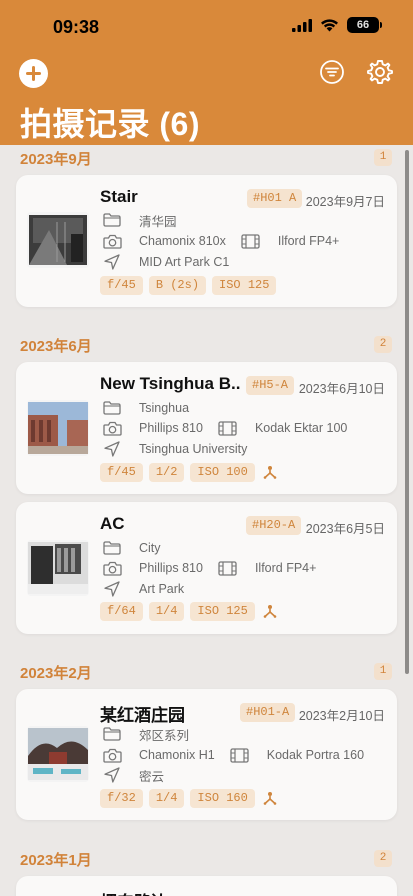  I want to click on add-record-button, so click(33, 73).